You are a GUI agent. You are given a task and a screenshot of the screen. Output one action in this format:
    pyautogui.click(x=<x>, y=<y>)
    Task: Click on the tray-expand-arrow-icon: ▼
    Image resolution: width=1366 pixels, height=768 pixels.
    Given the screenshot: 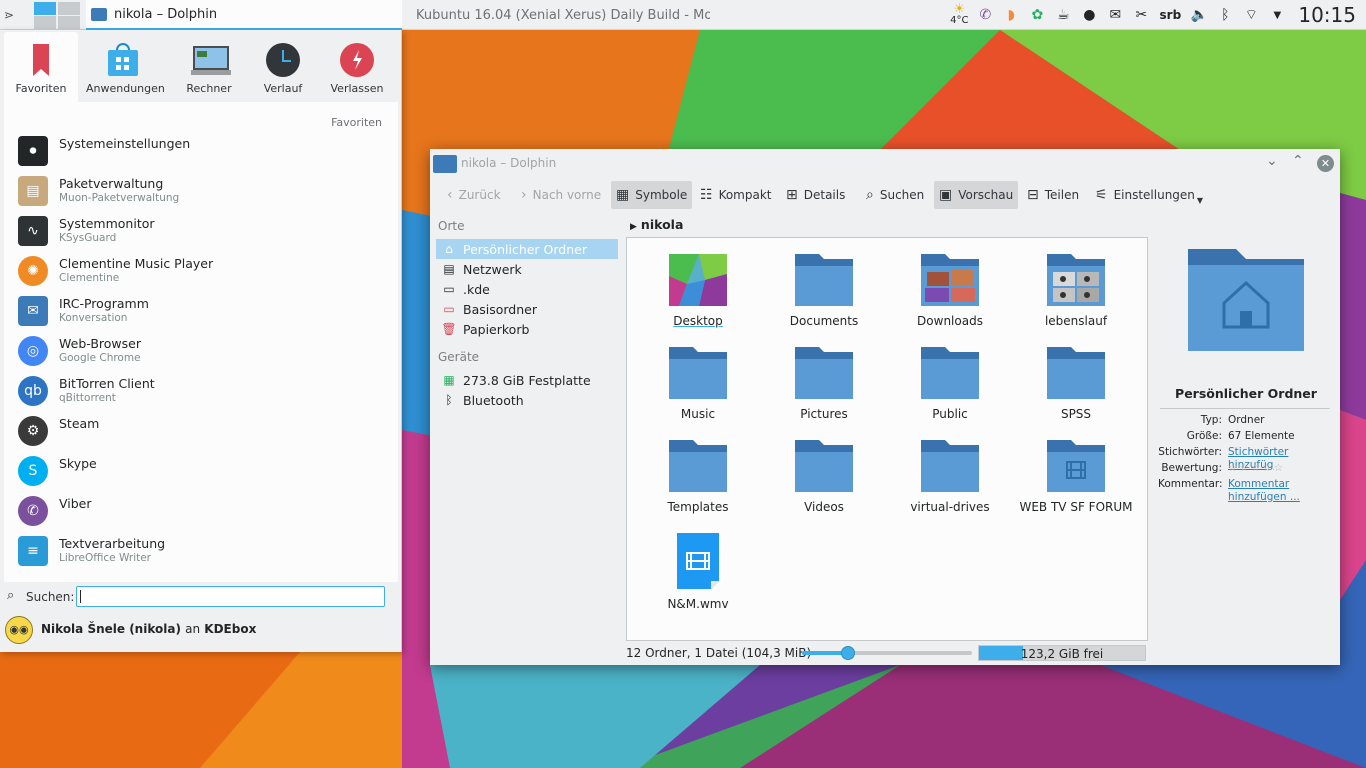 What is the action you would take?
    pyautogui.click(x=1277, y=15)
    